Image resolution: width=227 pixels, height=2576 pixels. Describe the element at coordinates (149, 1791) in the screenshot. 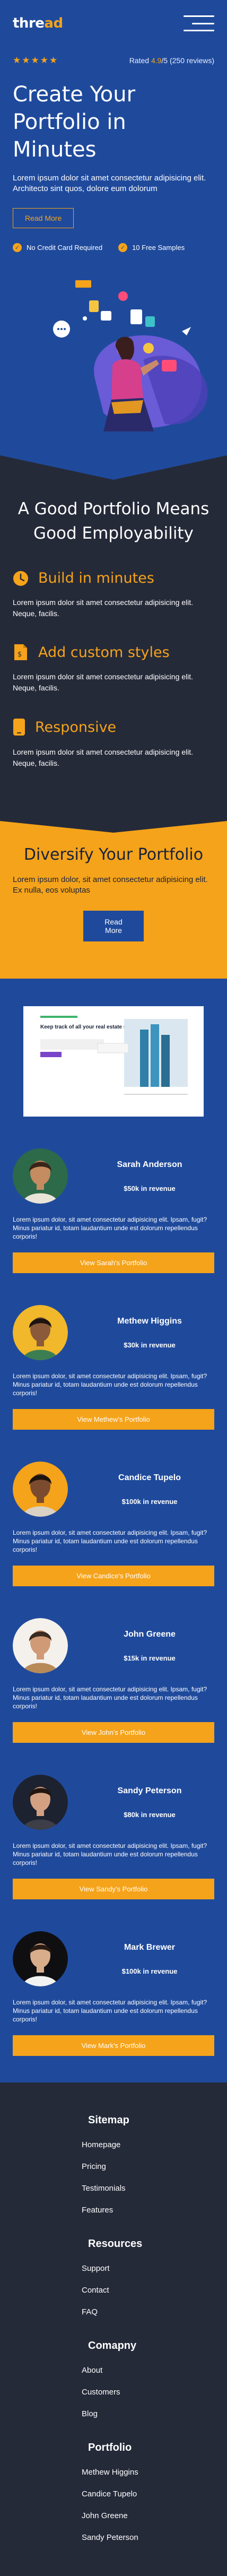

I see `person-name: Sandy Peterson` at that location.